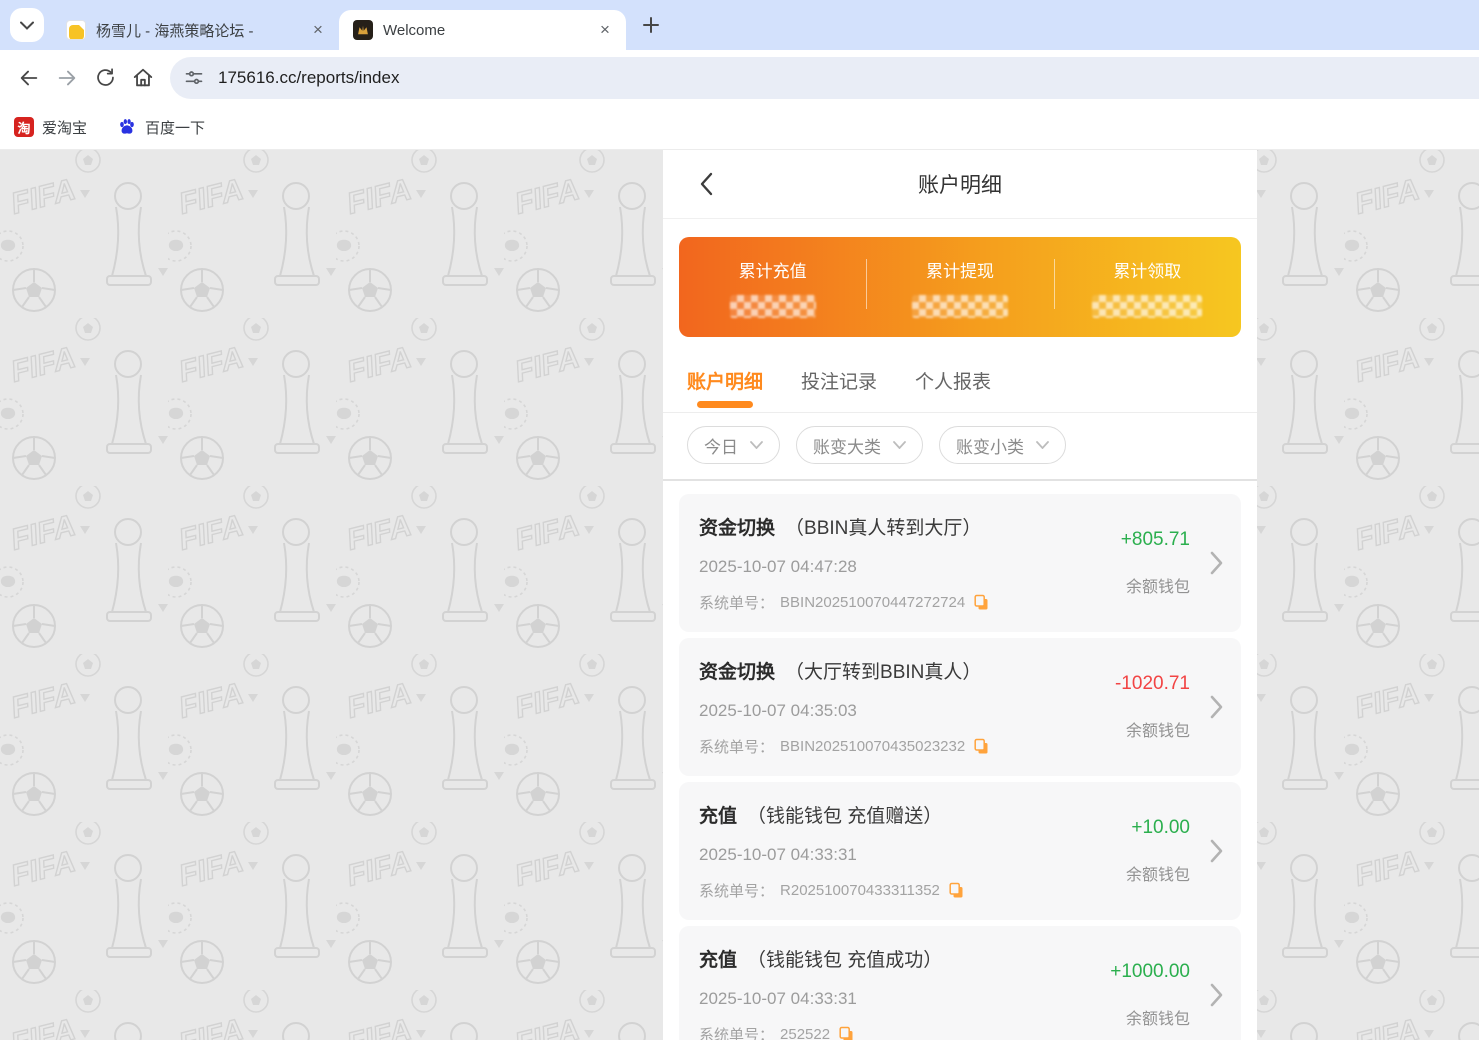 The width and height of the screenshot is (1479, 1040). I want to click on transaction-right: +10.00 余额钱包, so click(1158, 851).